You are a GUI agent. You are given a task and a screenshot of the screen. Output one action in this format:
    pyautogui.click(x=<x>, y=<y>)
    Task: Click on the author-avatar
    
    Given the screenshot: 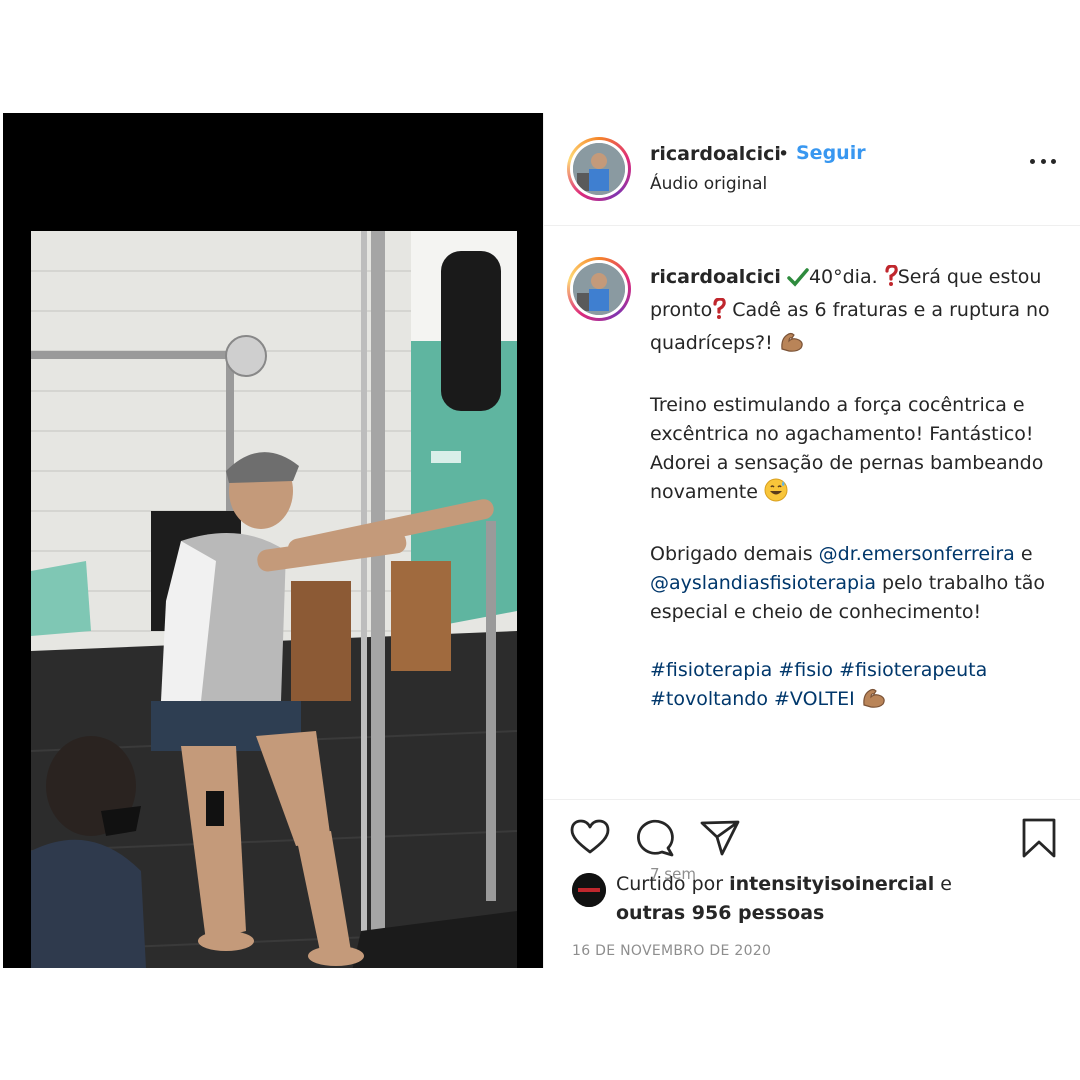 What is the action you would take?
    pyautogui.click(x=599, y=169)
    